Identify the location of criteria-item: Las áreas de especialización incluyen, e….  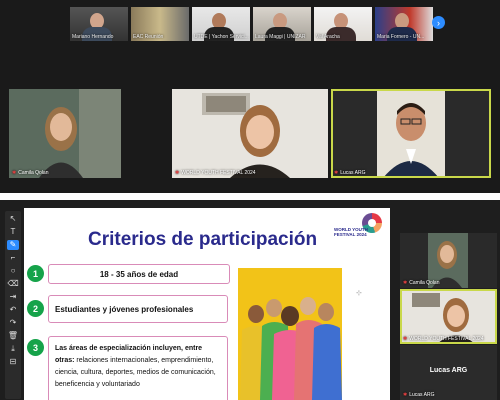
(138, 368).